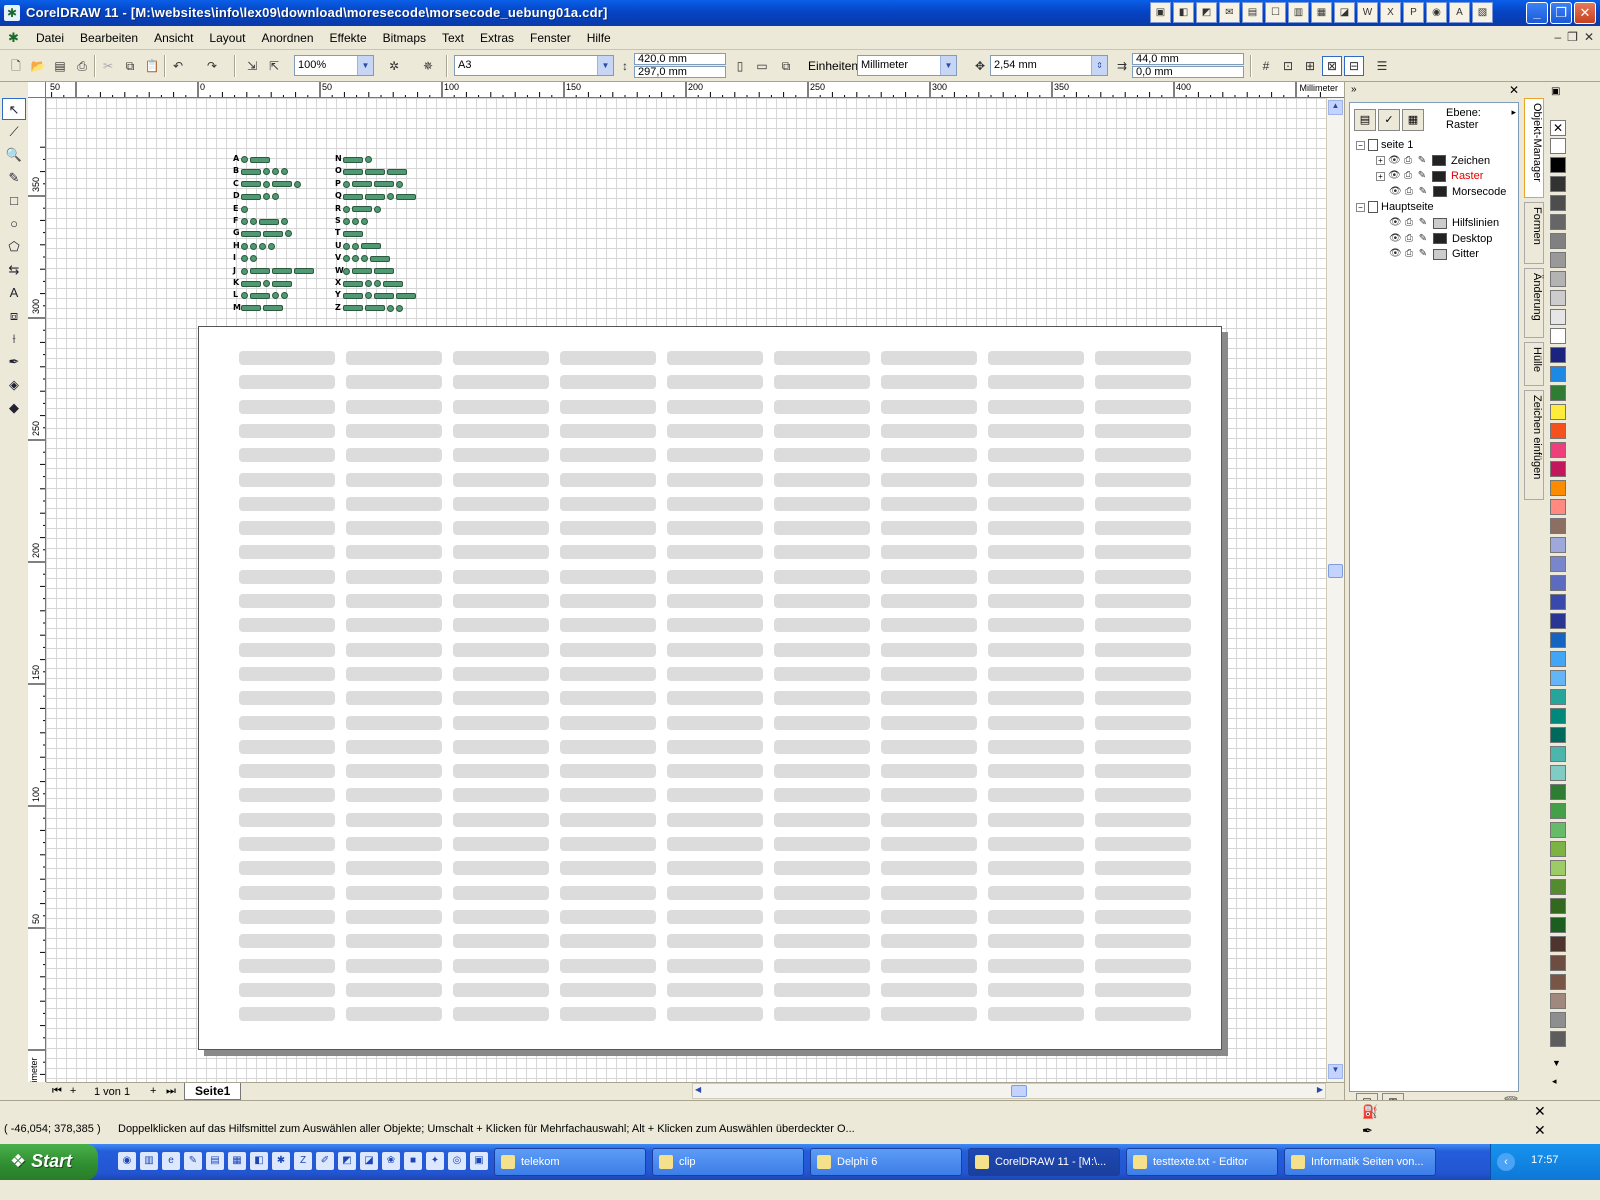 The image size is (1600, 1200). I want to click on units-select: Millimeter ▼, so click(907, 65).